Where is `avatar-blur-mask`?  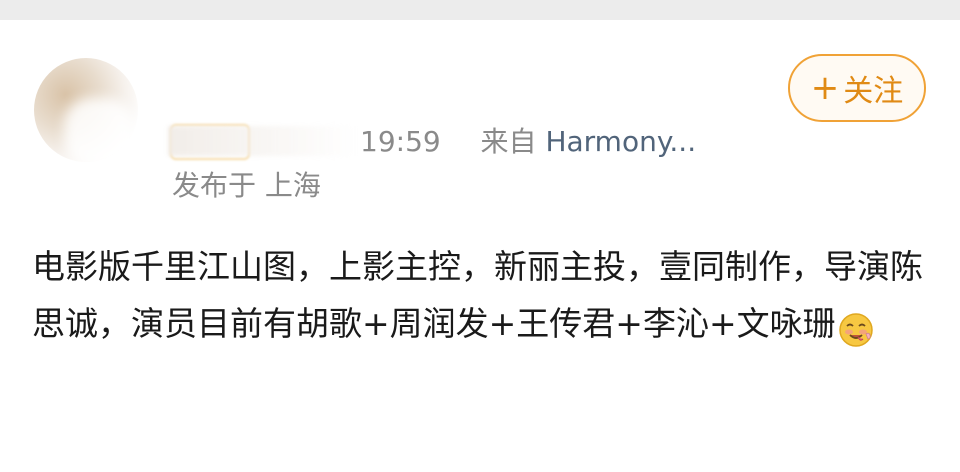
avatar-blur-mask is located at coordinates (99, 130).